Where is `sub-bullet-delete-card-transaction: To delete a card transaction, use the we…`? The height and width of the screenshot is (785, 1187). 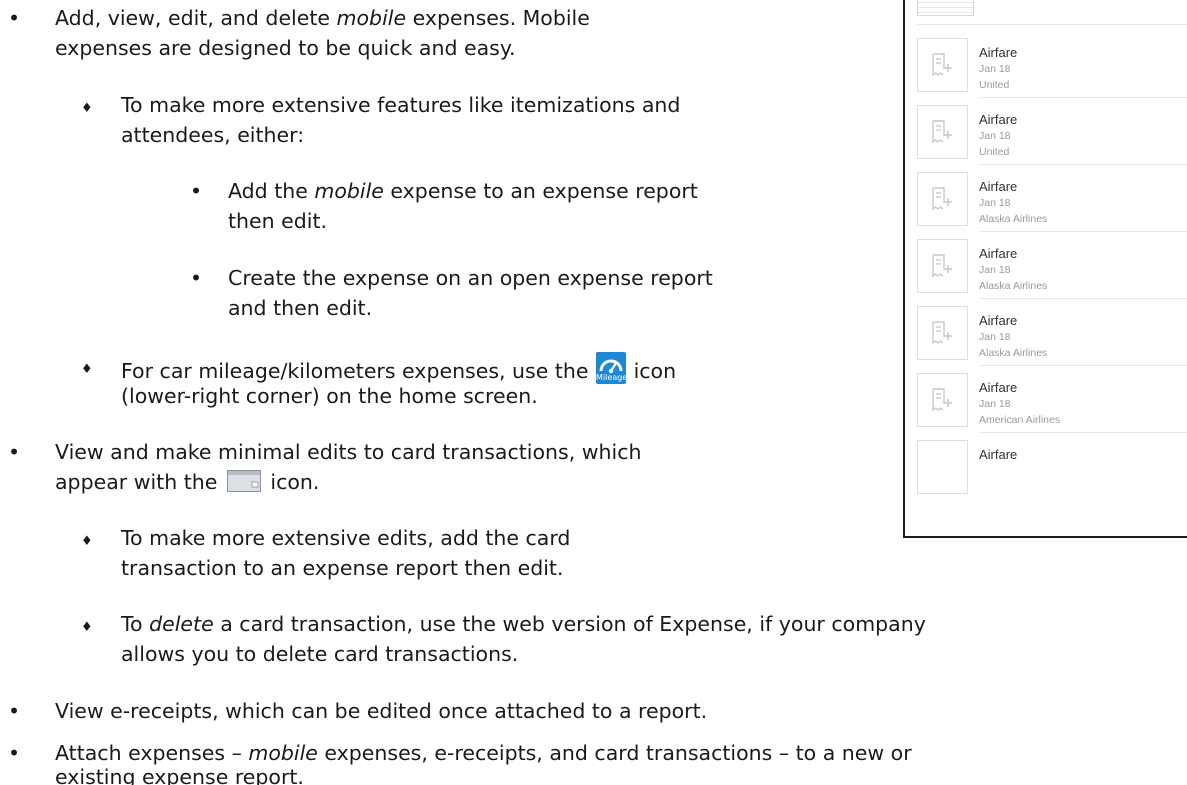
sub-bullet-delete-card-transaction: To delete a card transaction, use the we… is located at coordinates (523, 624).